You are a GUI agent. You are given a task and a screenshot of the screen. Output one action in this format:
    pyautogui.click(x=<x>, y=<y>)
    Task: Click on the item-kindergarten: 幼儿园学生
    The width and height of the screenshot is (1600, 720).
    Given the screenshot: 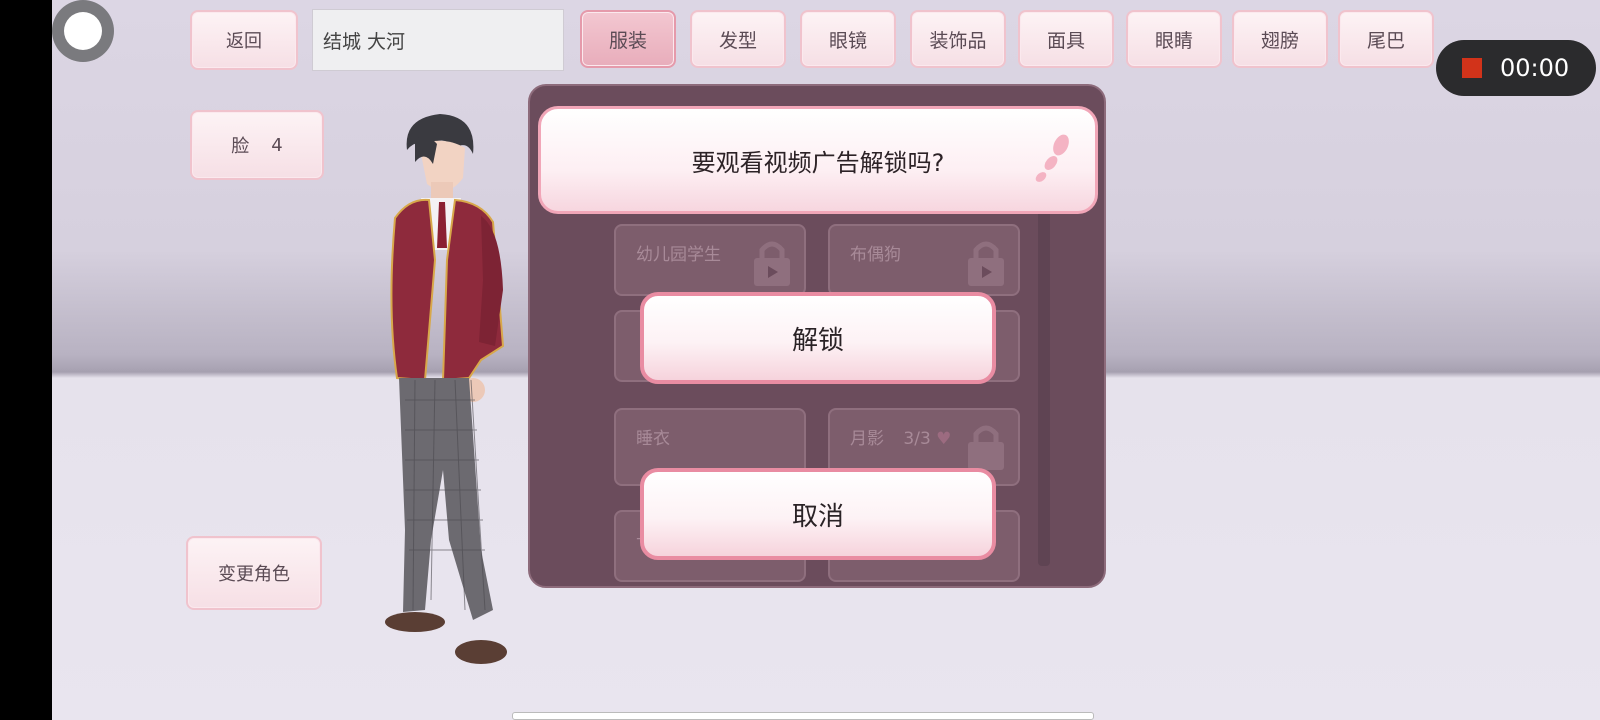 What is the action you would take?
    pyautogui.click(x=710, y=260)
    